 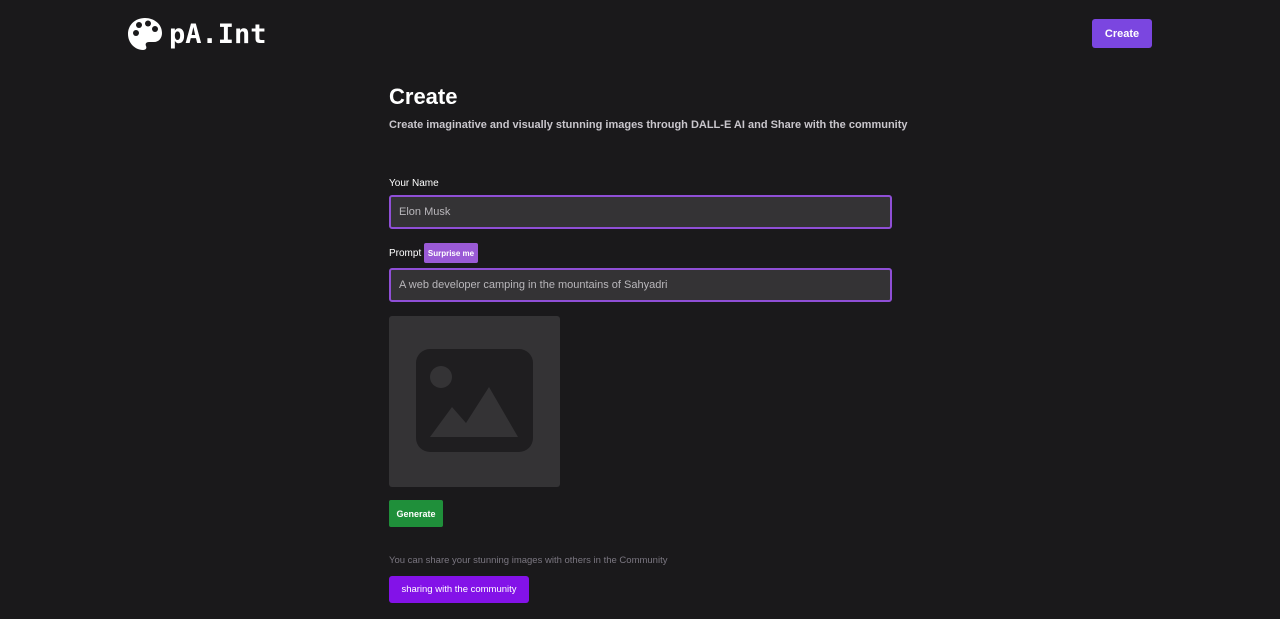 I want to click on share-with-community-button: sharing with the community, so click(x=459, y=589).